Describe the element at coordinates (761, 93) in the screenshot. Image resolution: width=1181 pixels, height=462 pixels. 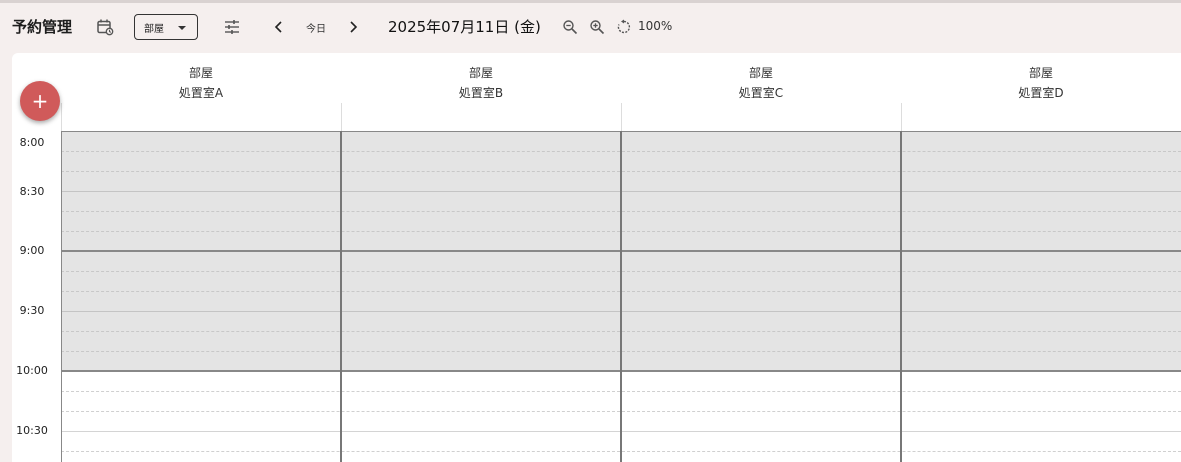
I see `column-name: 処置室C` at that location.